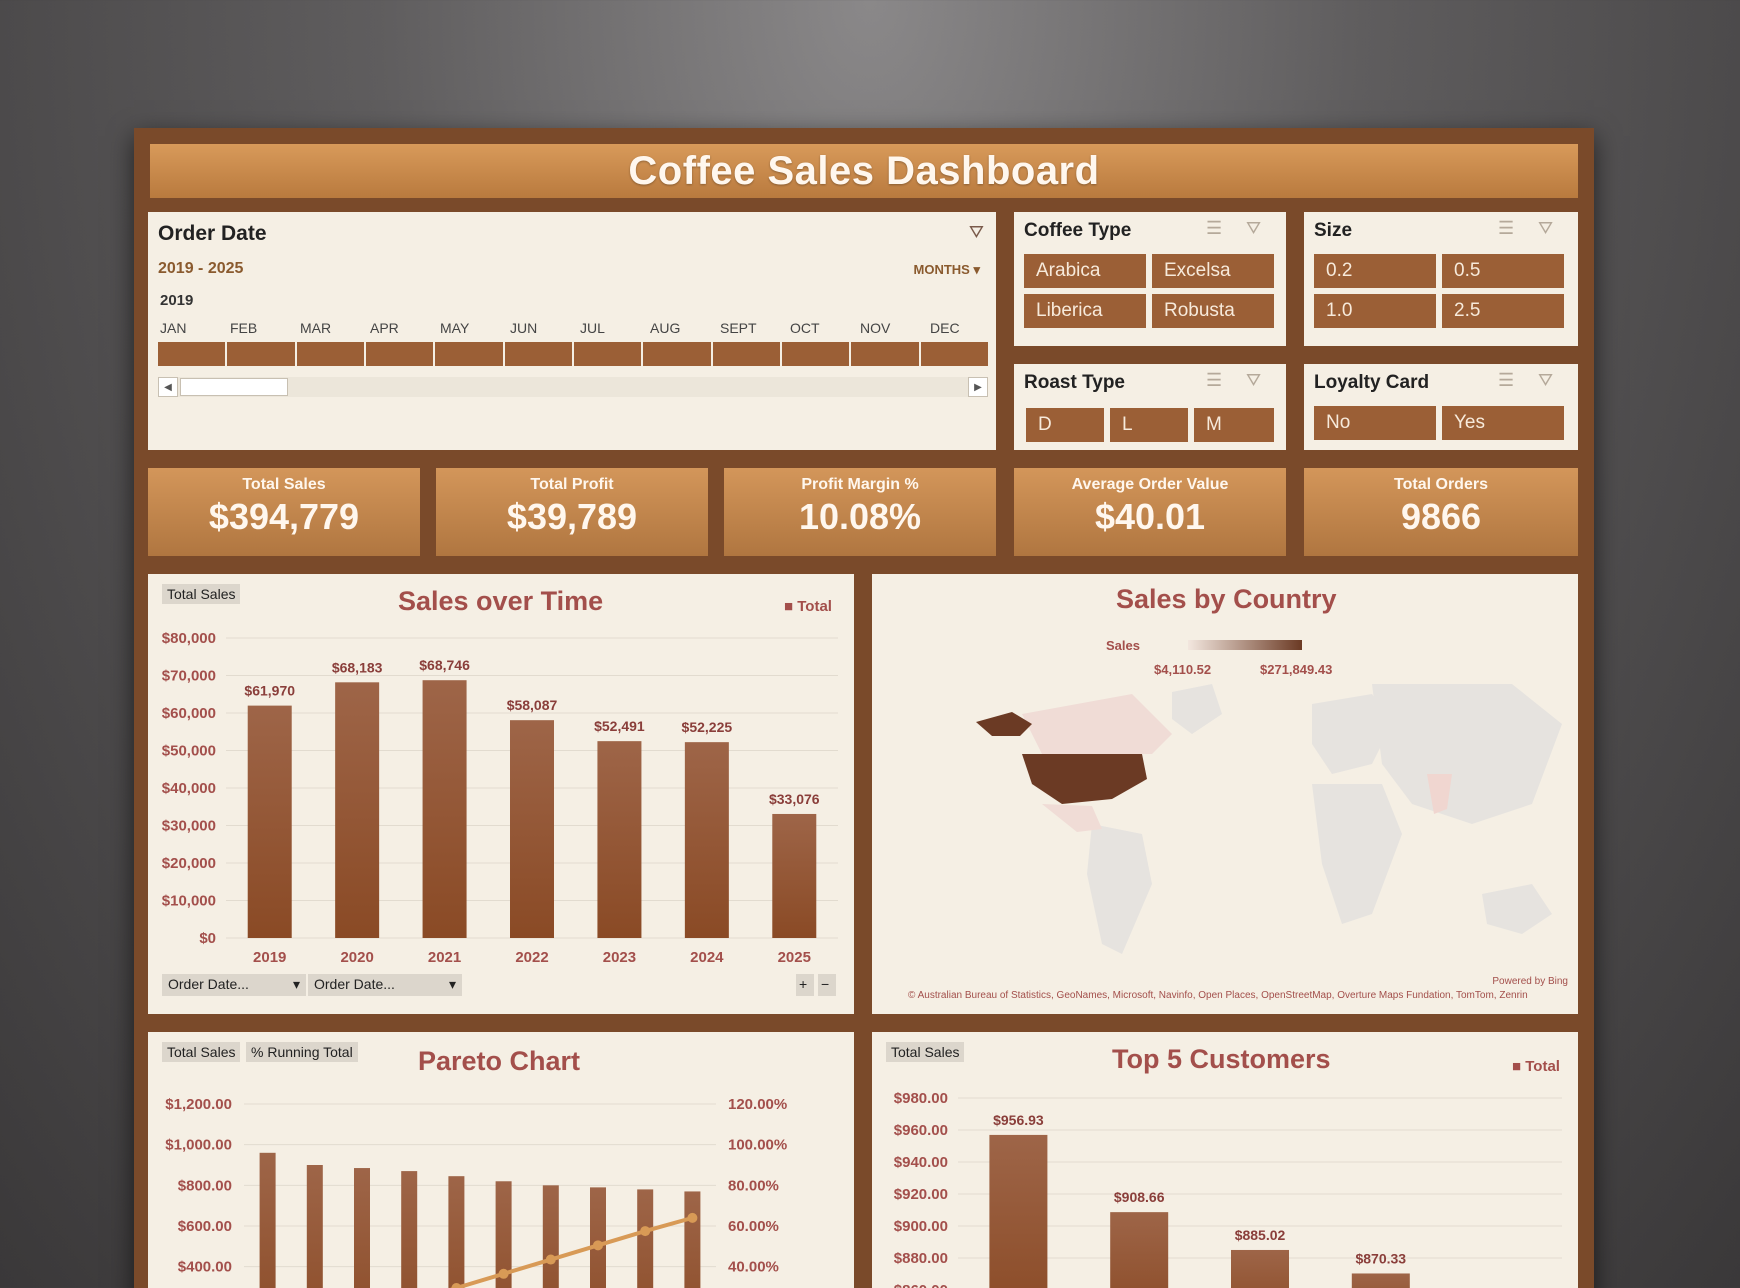 The height and width of the screenshot is (1288, 1740). I want to click on y2-tick-label: 40.00%, so click(753, 1267).